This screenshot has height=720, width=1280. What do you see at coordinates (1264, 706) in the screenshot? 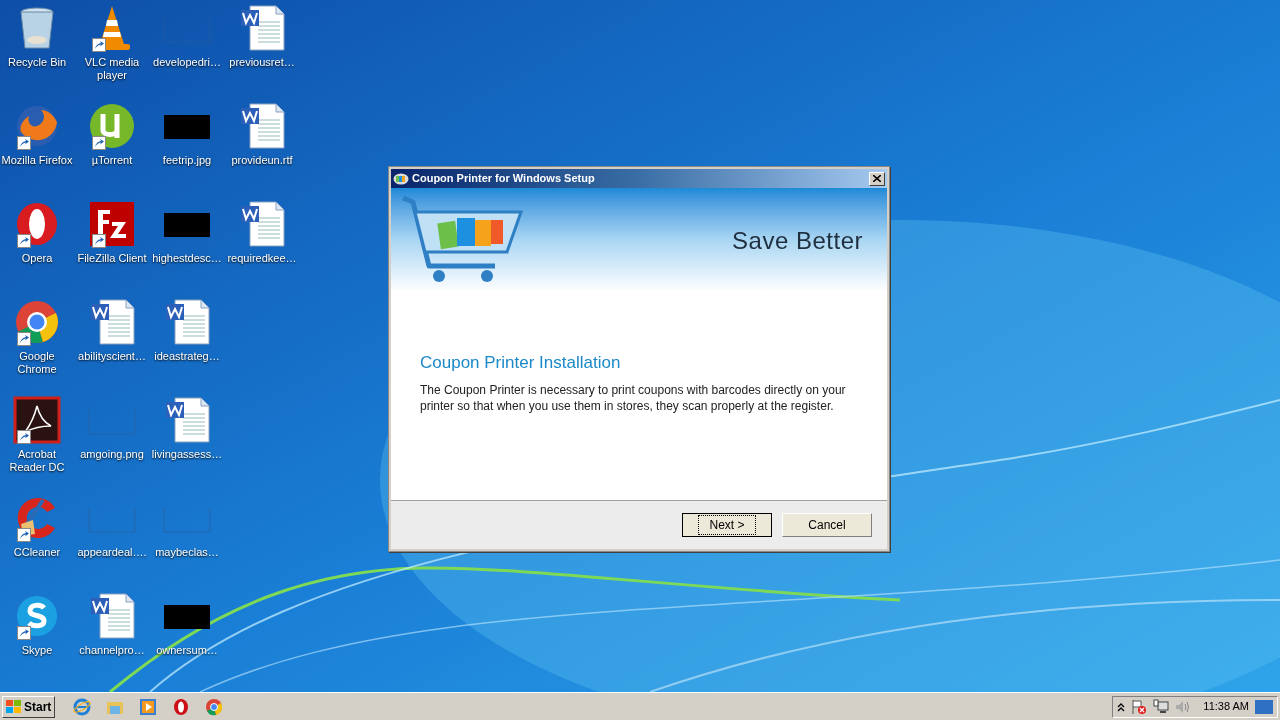
I see `show-desktop-icon` at bounding box center [1264, 706].